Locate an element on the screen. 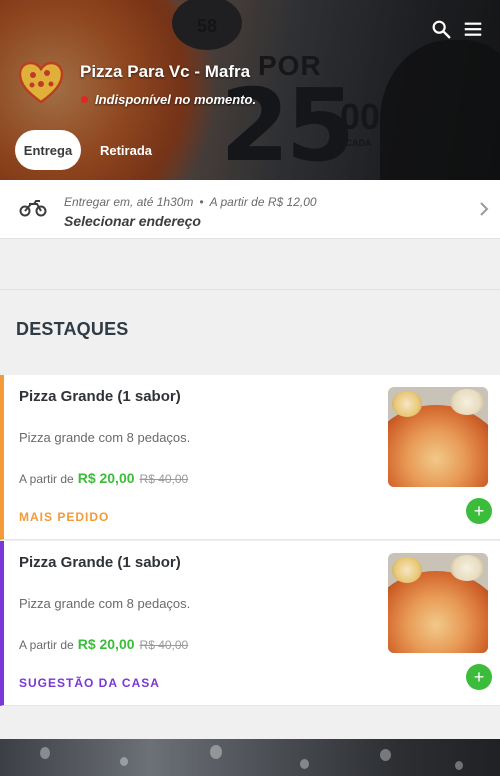 The width and height of the screenshot is (500, 776). motorcycle-icon is located at coordinates (33, 208).